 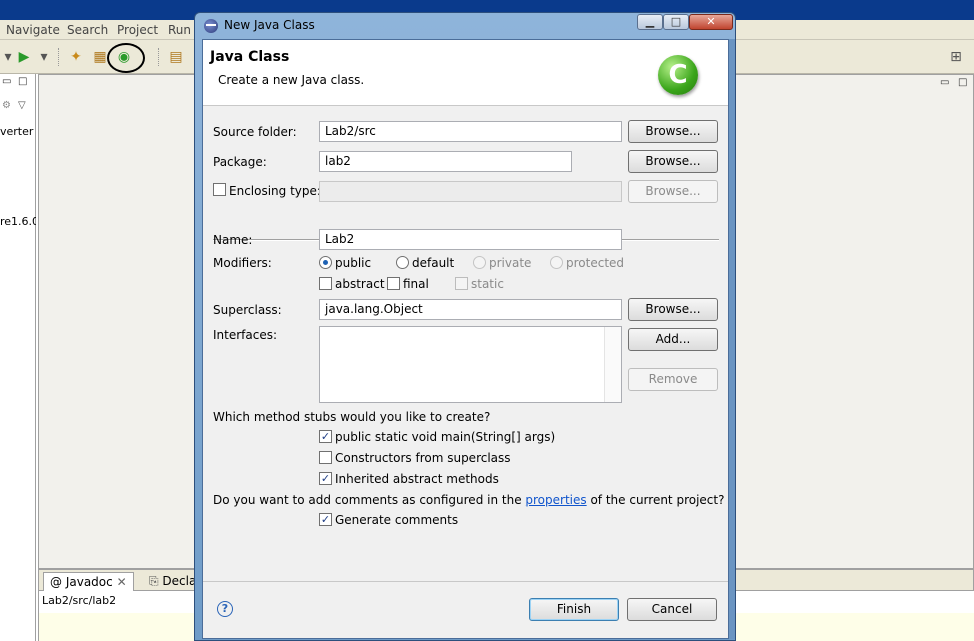 What do you see at coordinates (250, 57) in the screenshot?
I see `wizard-title: Java Class` at bounding box center [250, 57].